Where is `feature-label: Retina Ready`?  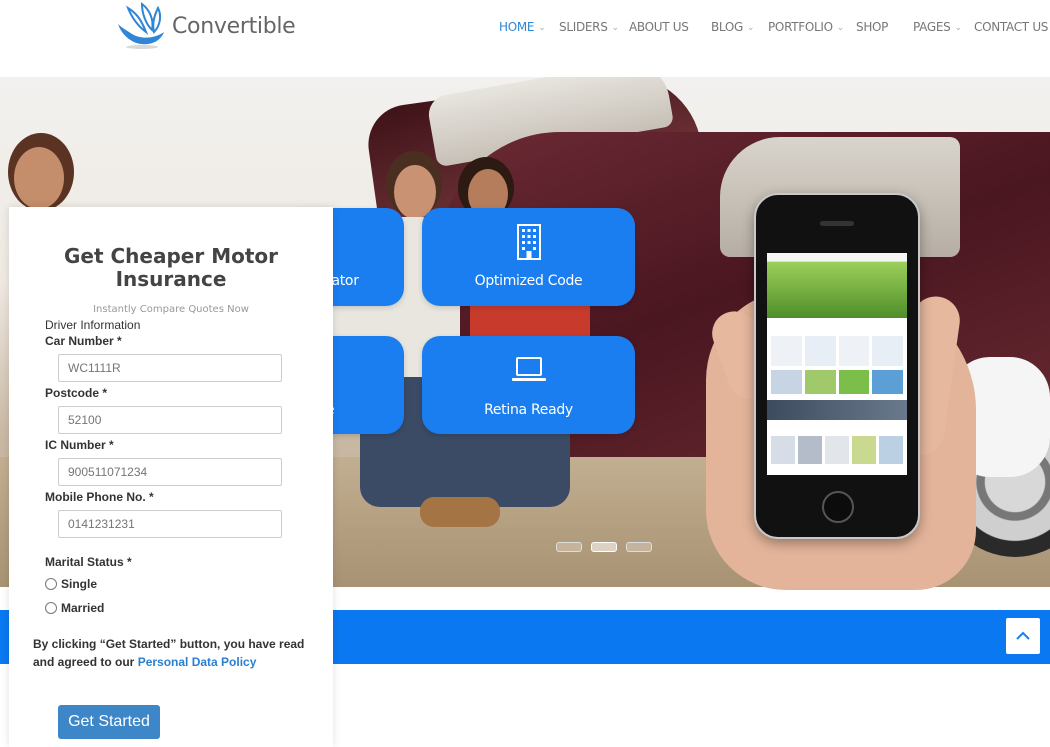
feature-label: Retina Ready is located at coordinates (528, 410).